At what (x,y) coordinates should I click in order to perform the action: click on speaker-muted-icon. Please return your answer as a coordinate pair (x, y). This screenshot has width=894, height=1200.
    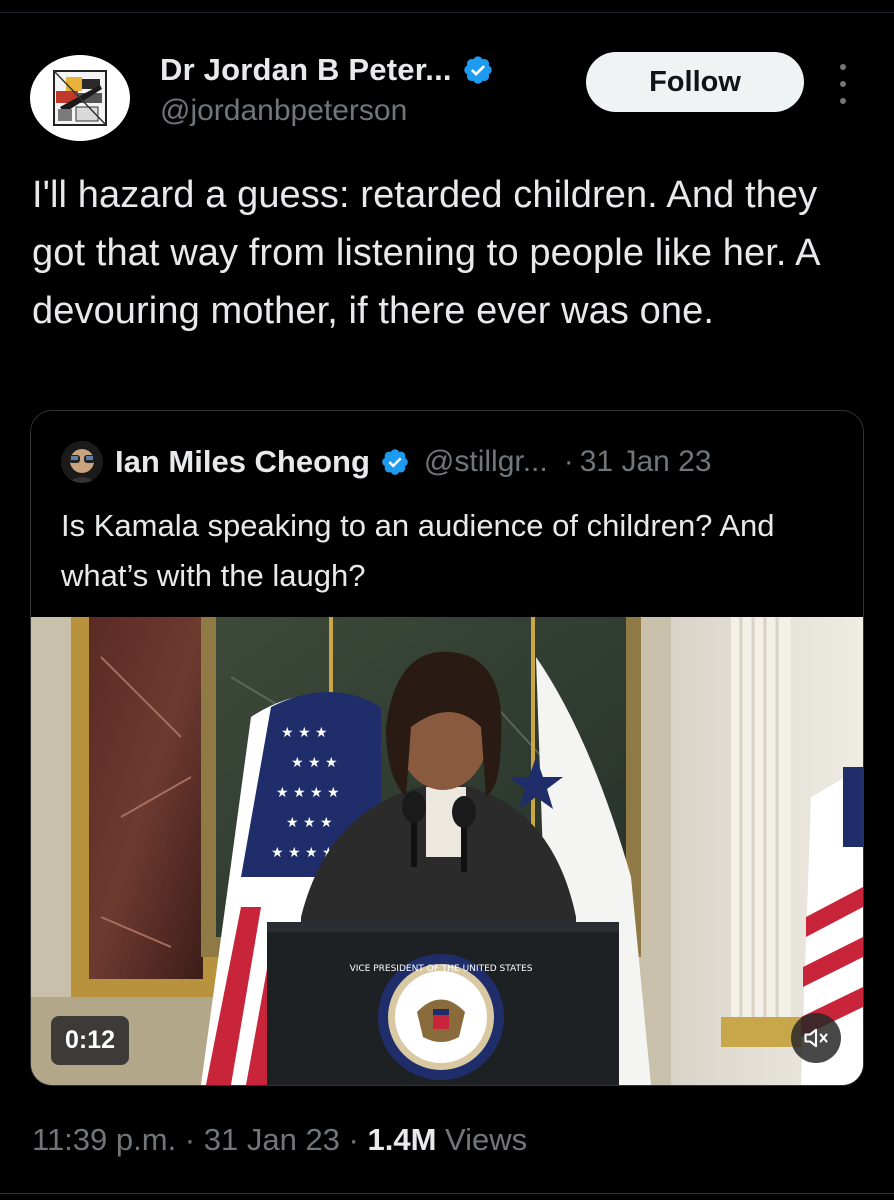
    Looking at the image, I should click on (816, 1038).